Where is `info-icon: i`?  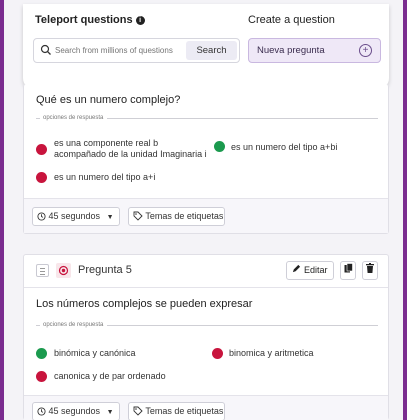
info-icon: i is located at coordinates (140, 20).